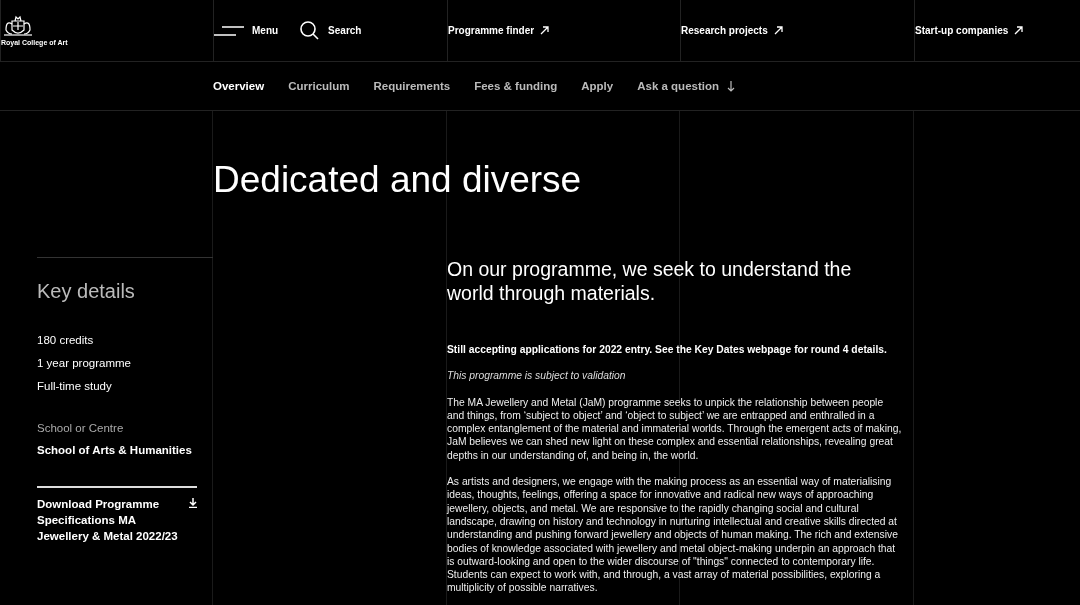 This screenshot has width=1080, height=605. What do you see at coordinates (673, 535) in the screenshot?
I see `body-paragraph: As artists and designers, we engage with the making process as an essential way of materialising ideas, thoughts, feelings, offering a space for innovative and radical new ways of approaching jewellery, objects, and metal. We are responsive to the rapidly changing social and cultural landscape, drawing on history and technology in nurturing intellectual and creative skills directed at understanding and pushing forward jewellery and objects of human making. The rich and extensive bodies of knowledge associated with jewellery and metal object-making underpin an approach that is outward-looking and open to the wider discourse of "things" connected to contemporary life. Students can expect to work with, and through, a vast array of material possibilities, exploring a multiplicity of possible narratives.` at bounding box center [673, 535].